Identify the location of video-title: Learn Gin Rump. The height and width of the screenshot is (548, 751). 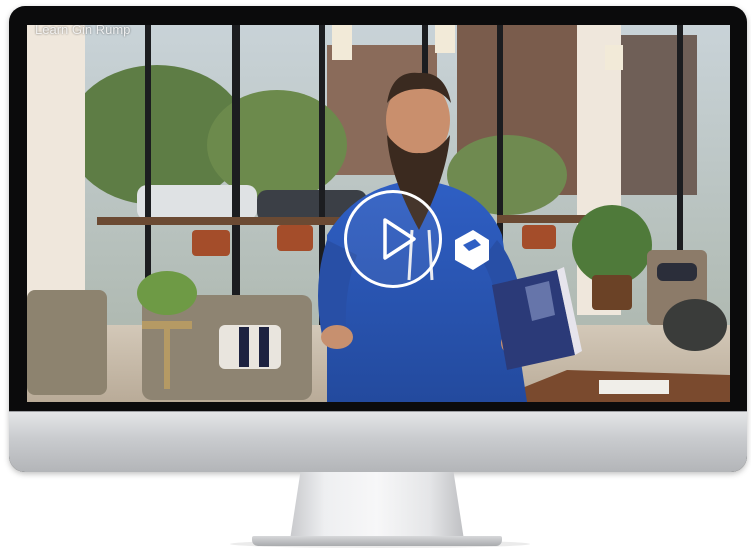
(83, 31).